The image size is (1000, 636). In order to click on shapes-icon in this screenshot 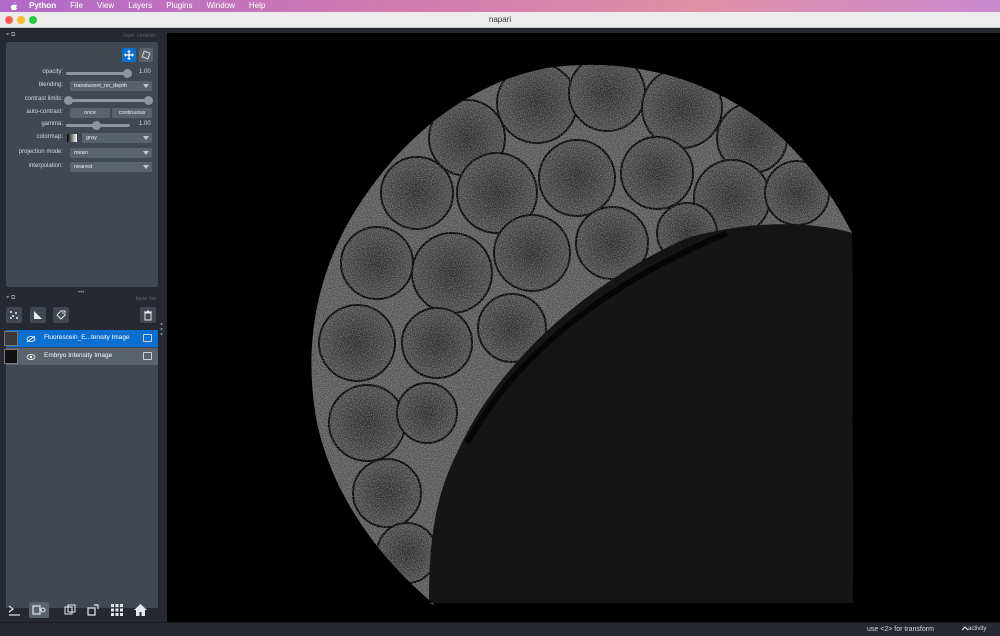, I will do `click(38, 315)`.